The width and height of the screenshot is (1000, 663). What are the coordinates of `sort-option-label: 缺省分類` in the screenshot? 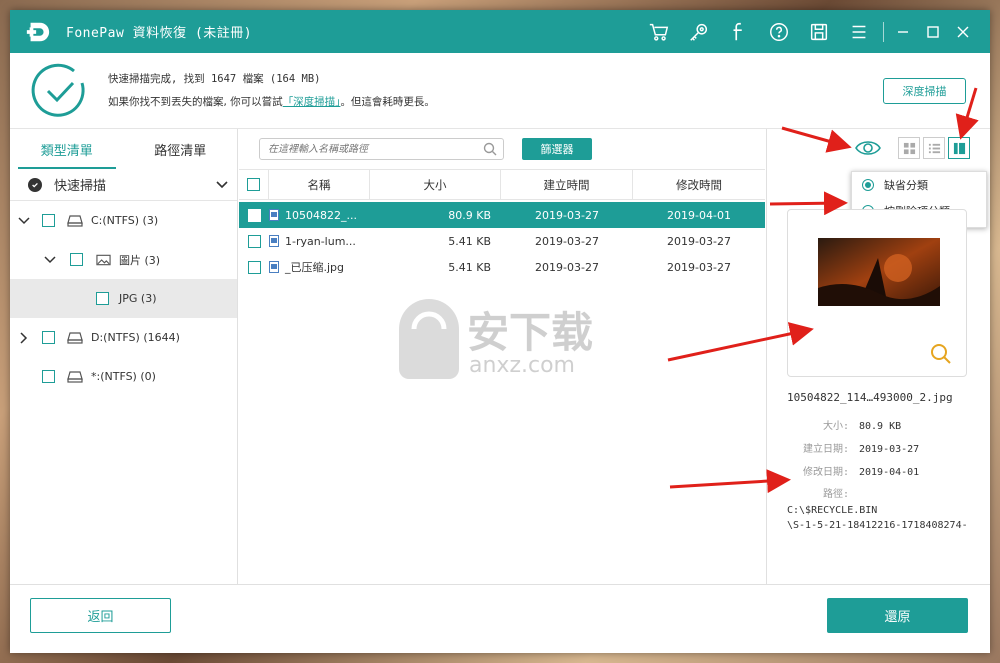 It's located at (906, 185).